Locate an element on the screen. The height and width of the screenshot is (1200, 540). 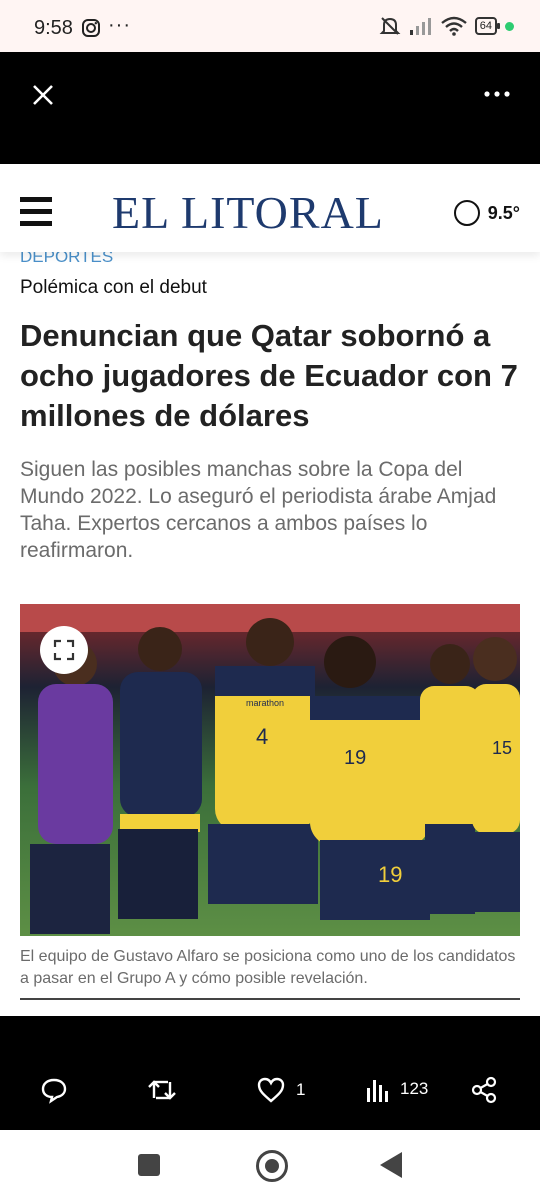
reply-button is located at coordinates (54, 1090).